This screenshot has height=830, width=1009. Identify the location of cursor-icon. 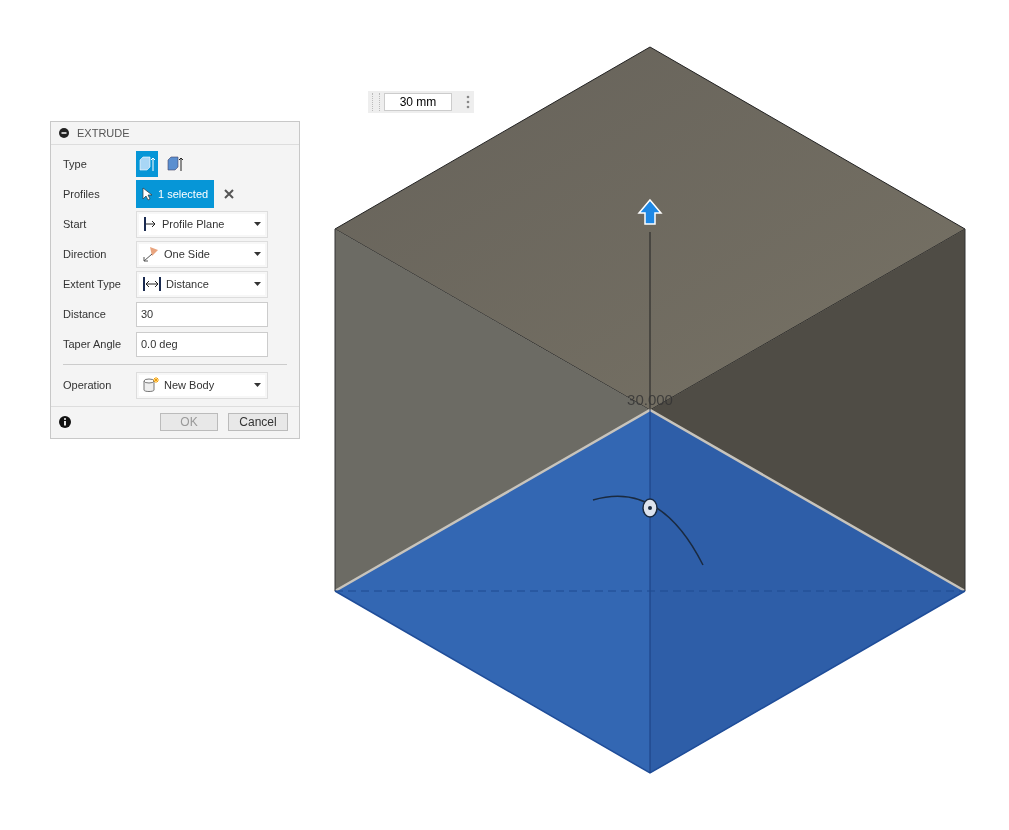
(147, 194).